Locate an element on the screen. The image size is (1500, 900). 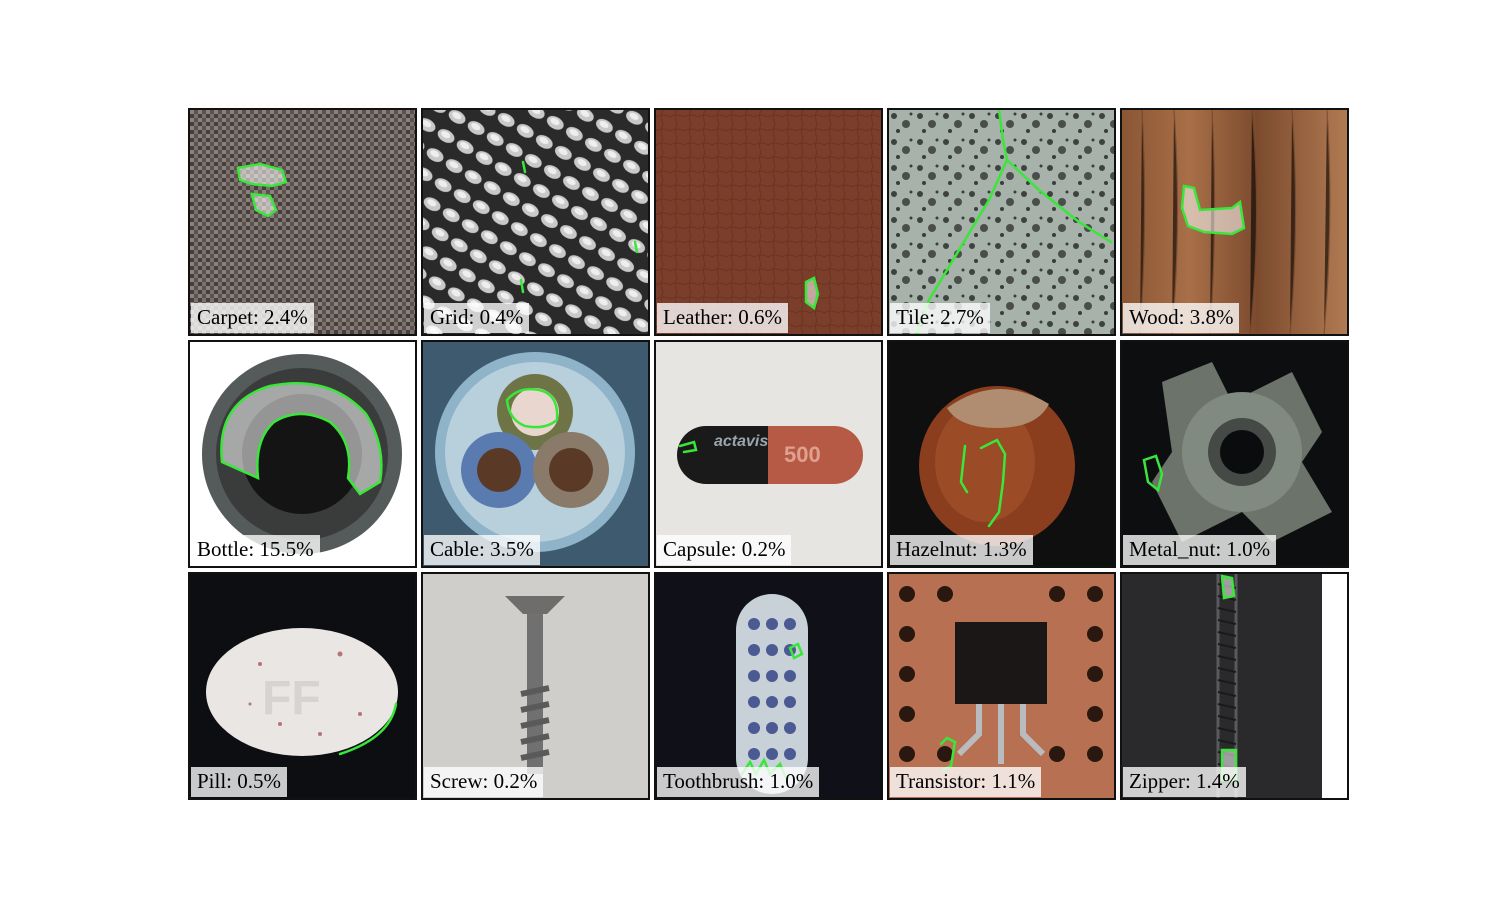
pill-imprint: FF is located at coordinates (291, 698).